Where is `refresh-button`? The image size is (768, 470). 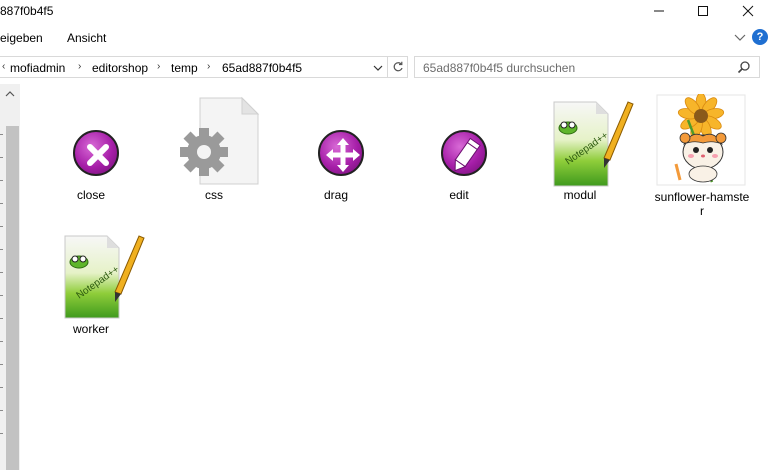 refresh-button is located at coordinates (398, 67).